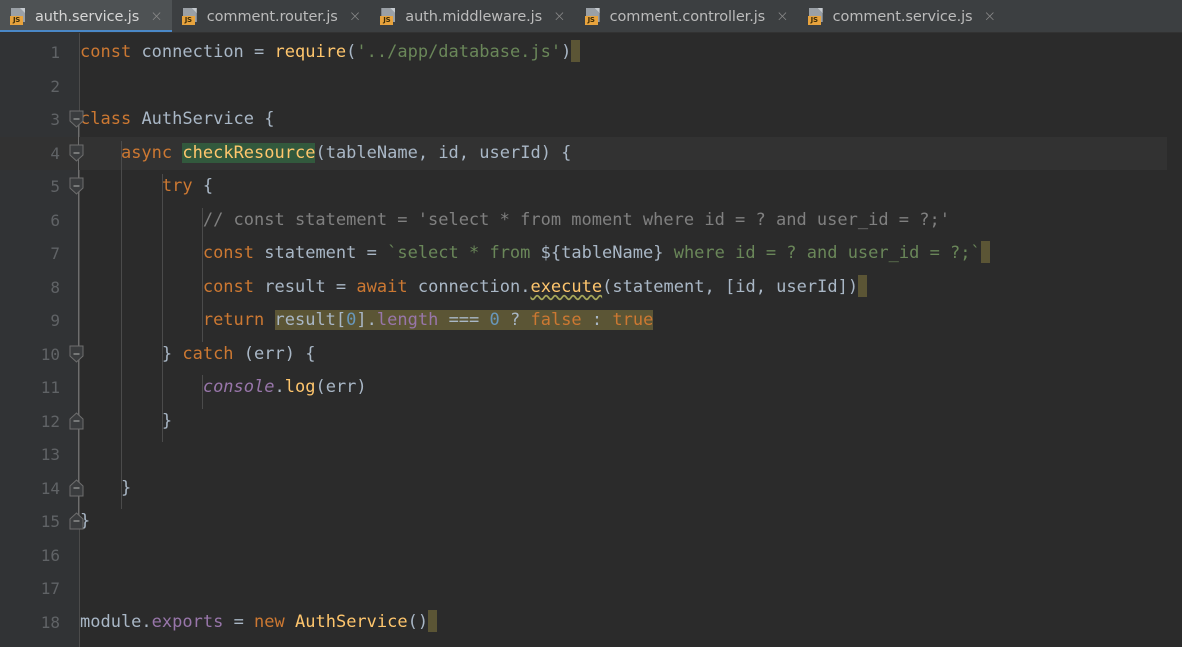 This screenshot has width=1182, height=647. What do you see at coordinates (198, 119) in the screenshot?
I see `code-token: AuthService` at bounding box center [198, 119].